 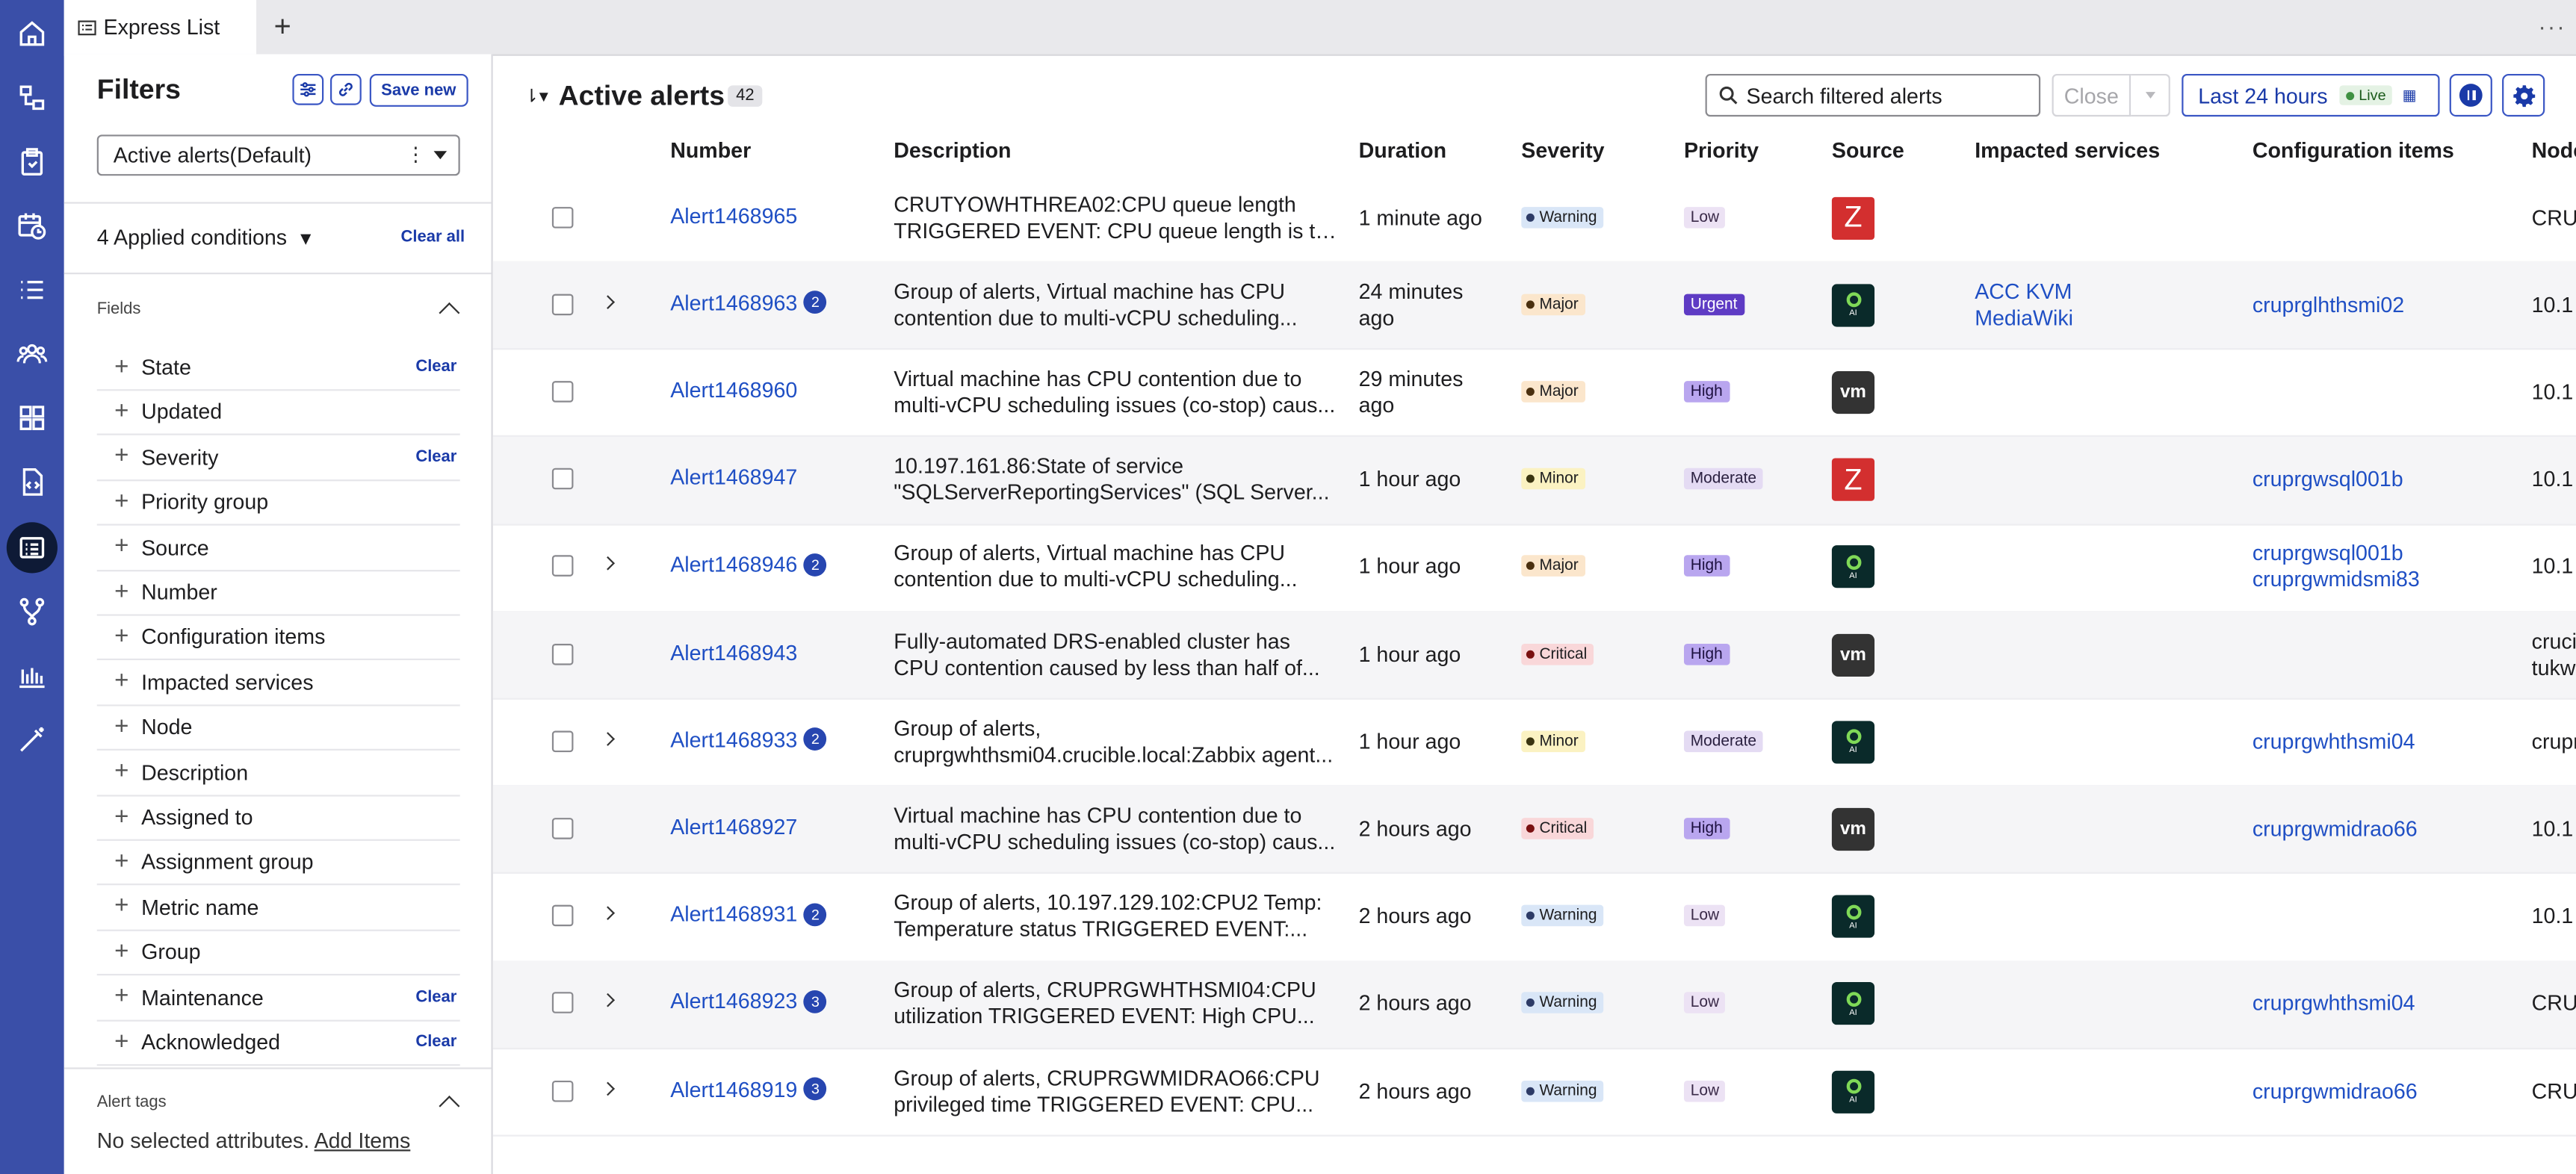 I want to click on alert-number: Alert1468947, so click(x=733, y=477).